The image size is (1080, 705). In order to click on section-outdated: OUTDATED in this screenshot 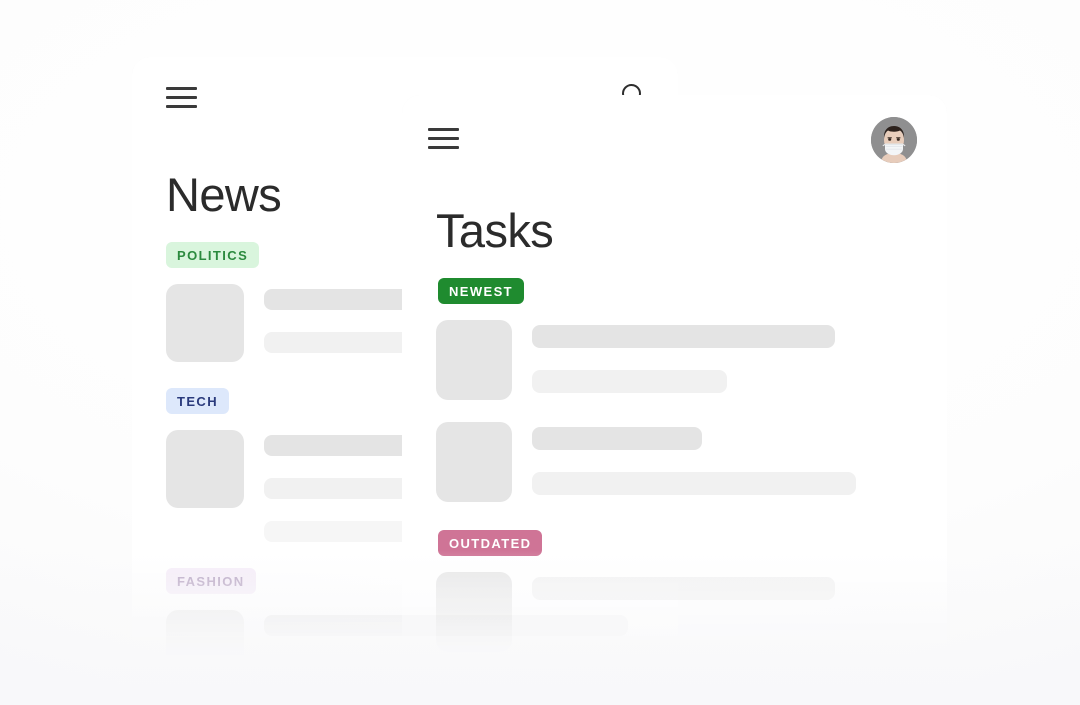, I will do `click(675, 543)`.